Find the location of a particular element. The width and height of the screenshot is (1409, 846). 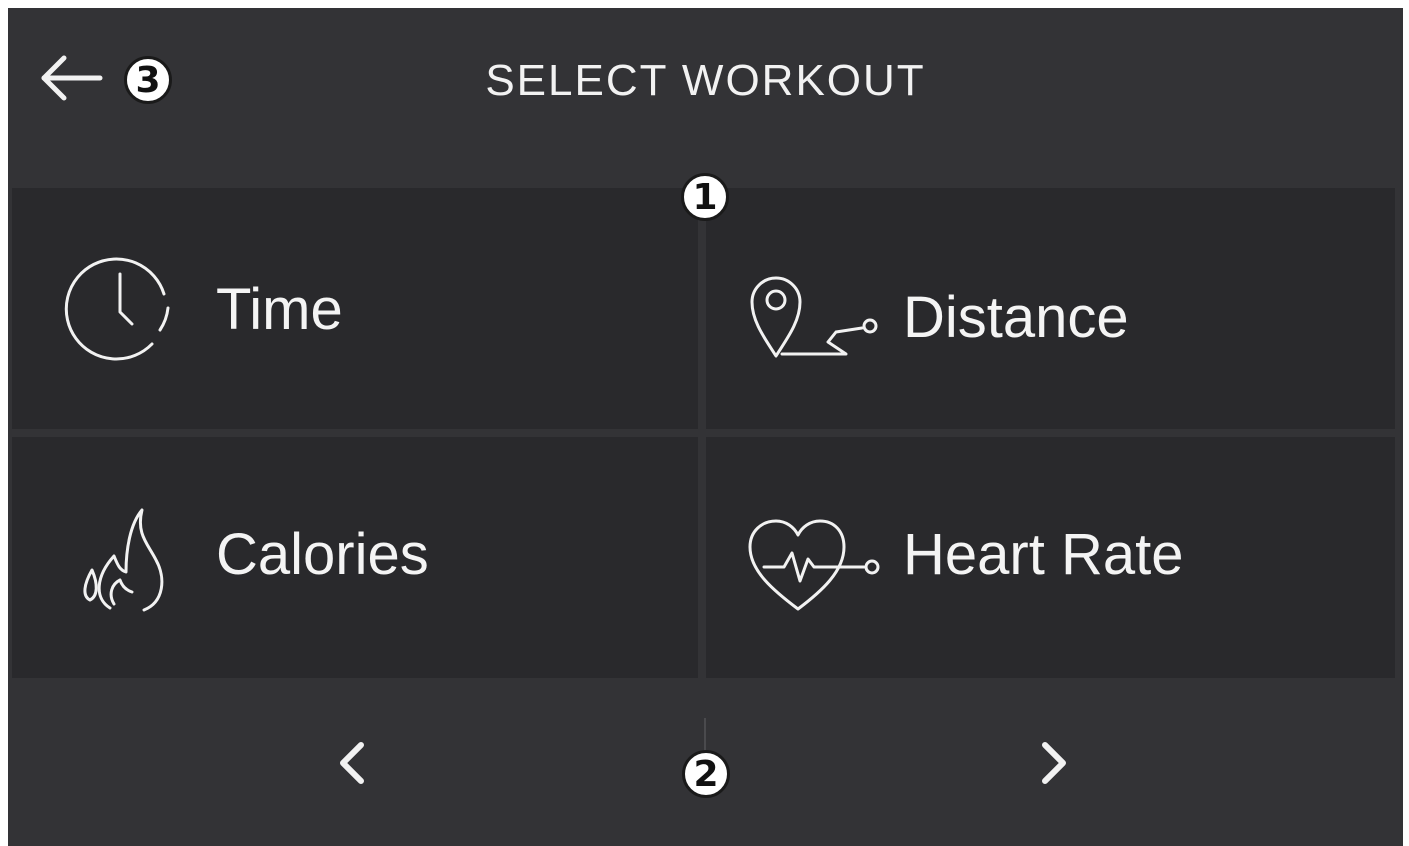

flame-drop-icon is located at coordinates (123, 560).